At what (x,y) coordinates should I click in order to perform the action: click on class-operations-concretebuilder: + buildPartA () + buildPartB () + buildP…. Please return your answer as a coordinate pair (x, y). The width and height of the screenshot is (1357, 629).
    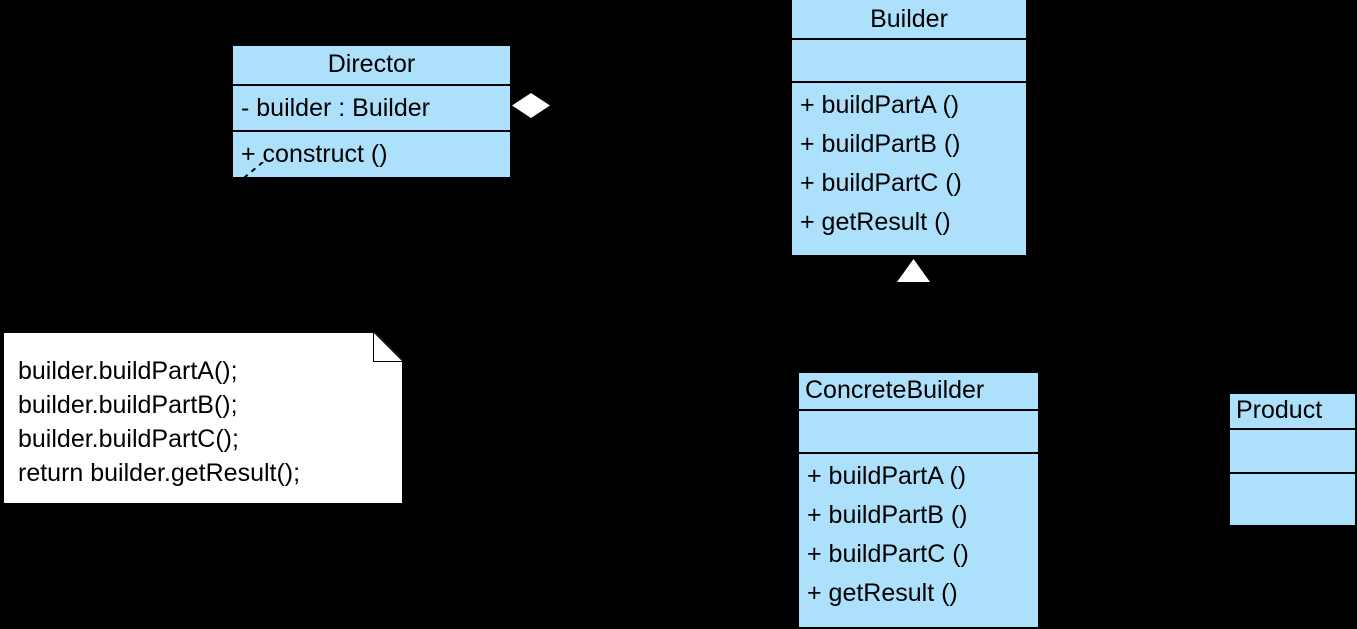
    Looking at the image, I should click on (918, 540).